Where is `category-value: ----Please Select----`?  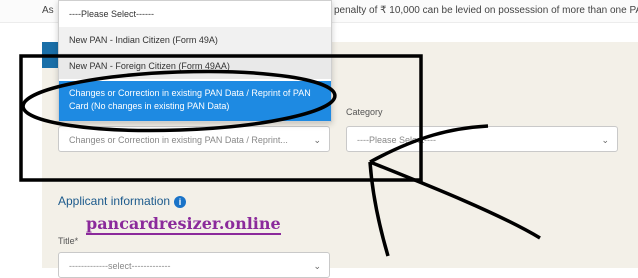
category-value: ----Please Select---- is located at coordinates (397, 140).